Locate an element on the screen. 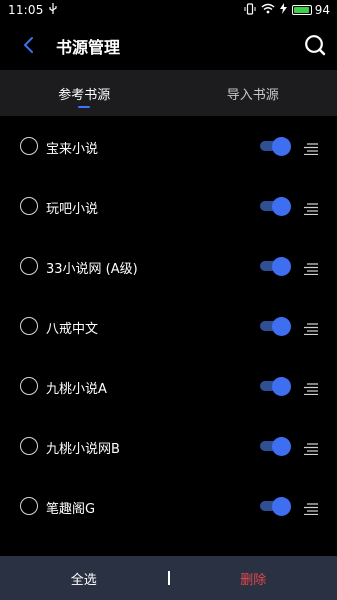 The height and width of the screenshot is (600, 337). search-icon is located at coordinates (315, 45).